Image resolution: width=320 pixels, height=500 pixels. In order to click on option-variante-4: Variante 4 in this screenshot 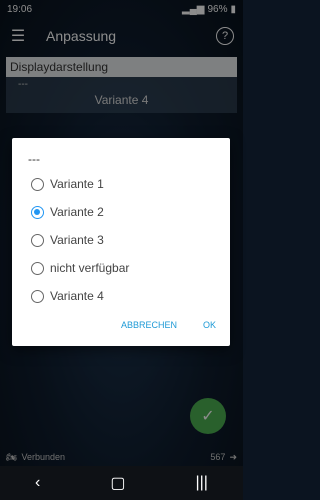, I will do `click(80, 296)`.